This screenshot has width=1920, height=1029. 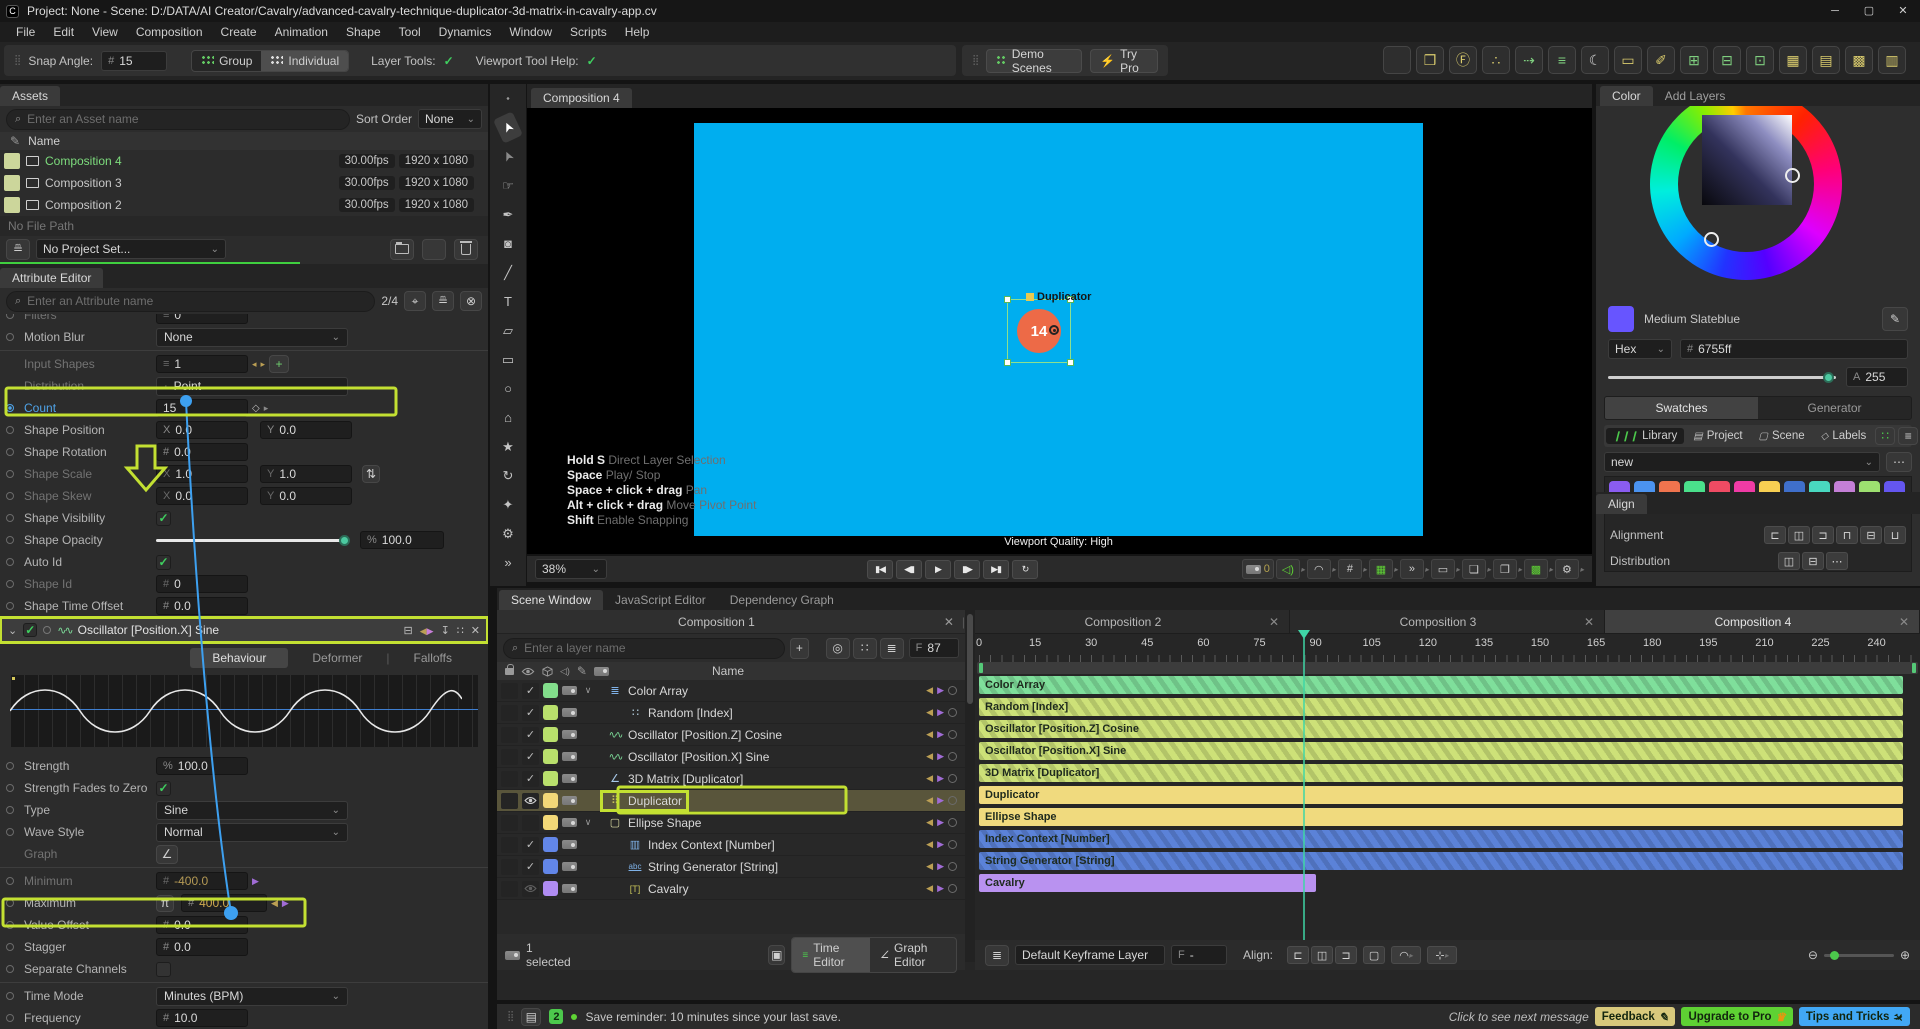 I want to click on shape-skew-x-field: X 0.0, so click(x=202, y=496).